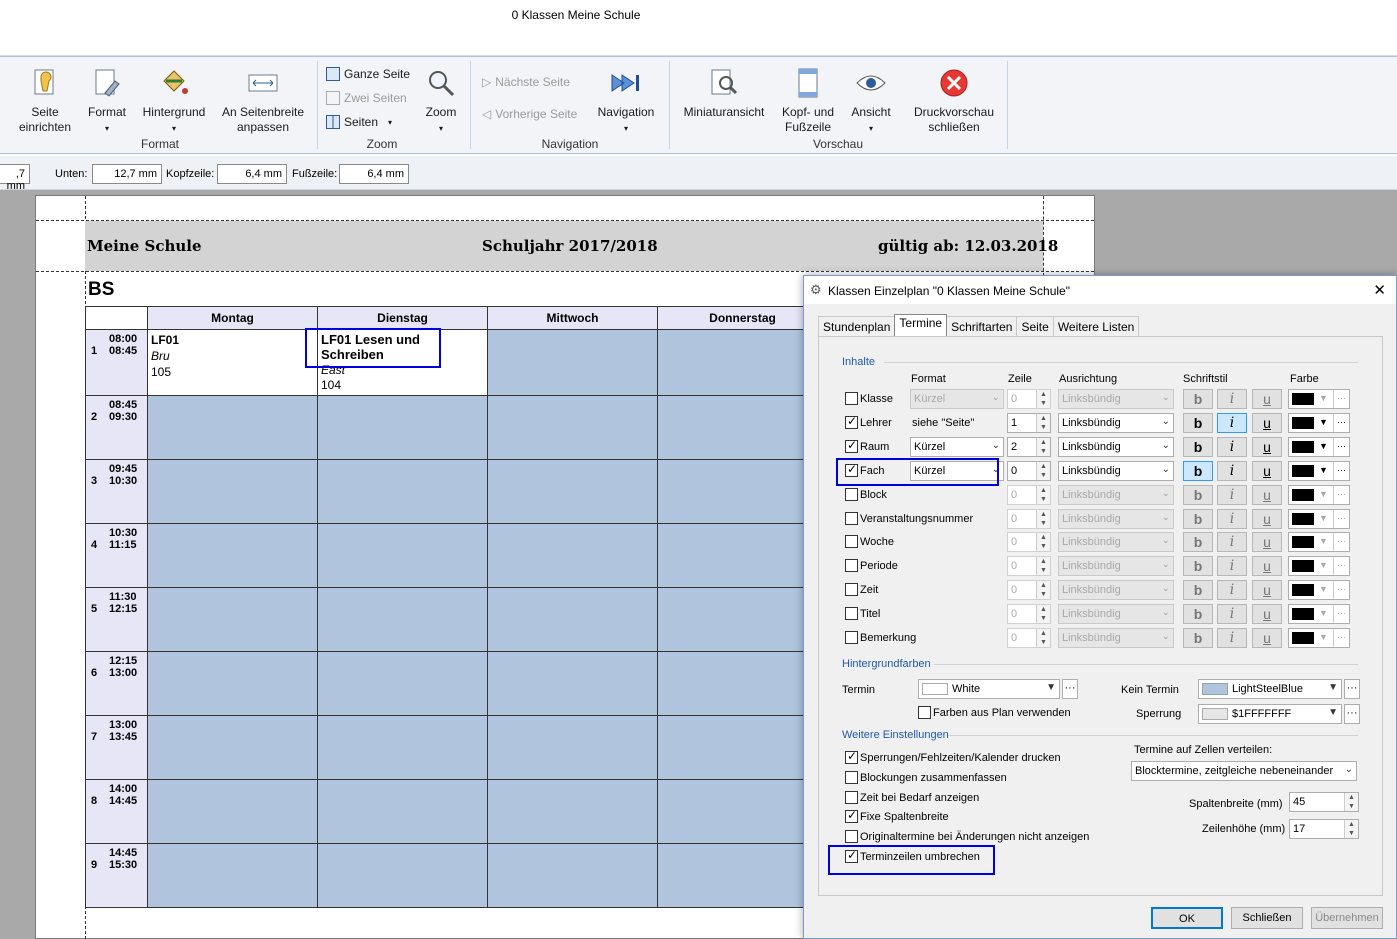 The image size is (1397, 939). I want to click on farben-aus-plan-checkbox, so click(924, 712).